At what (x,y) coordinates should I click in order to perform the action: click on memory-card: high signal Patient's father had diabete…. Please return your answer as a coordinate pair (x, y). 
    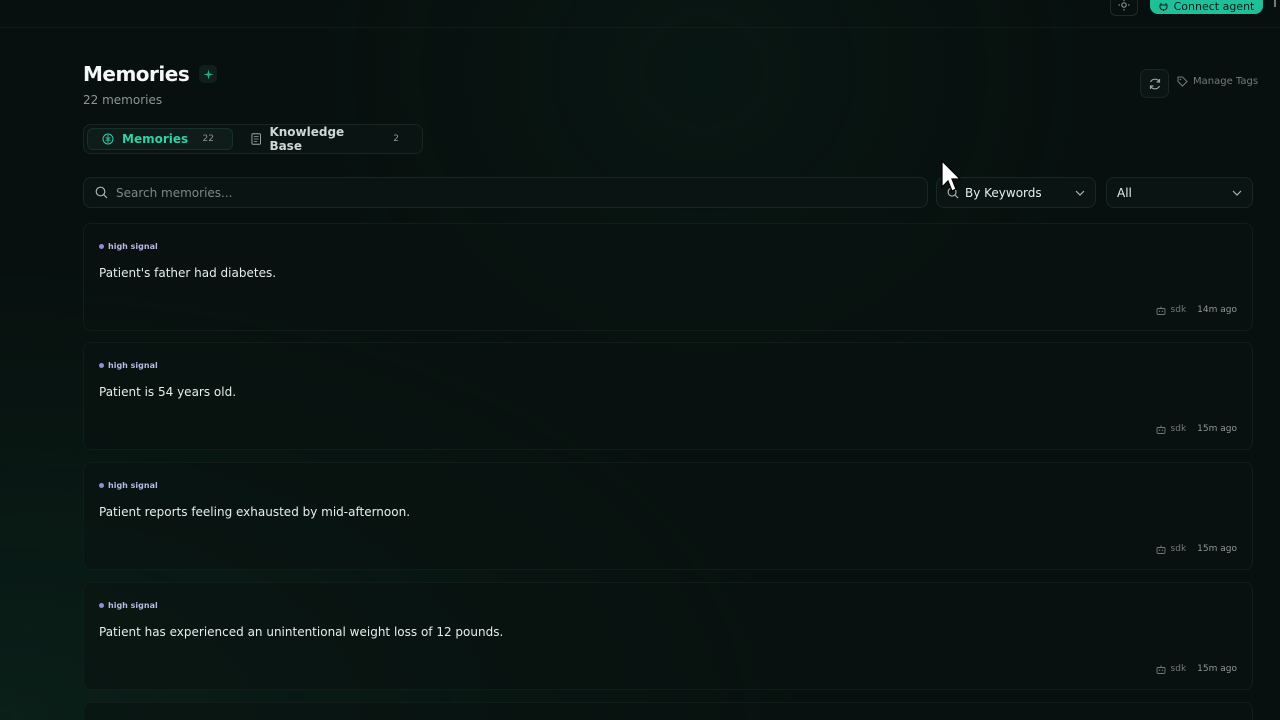
    Looking at the image, I should click on (668, 277).